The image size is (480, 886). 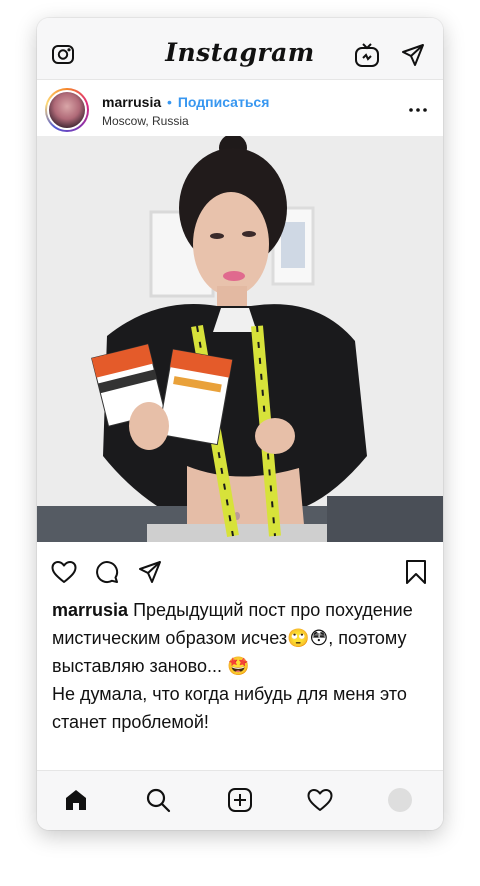 I want to click on post-location: Moscow, Russia, so click(x=145, y=121).